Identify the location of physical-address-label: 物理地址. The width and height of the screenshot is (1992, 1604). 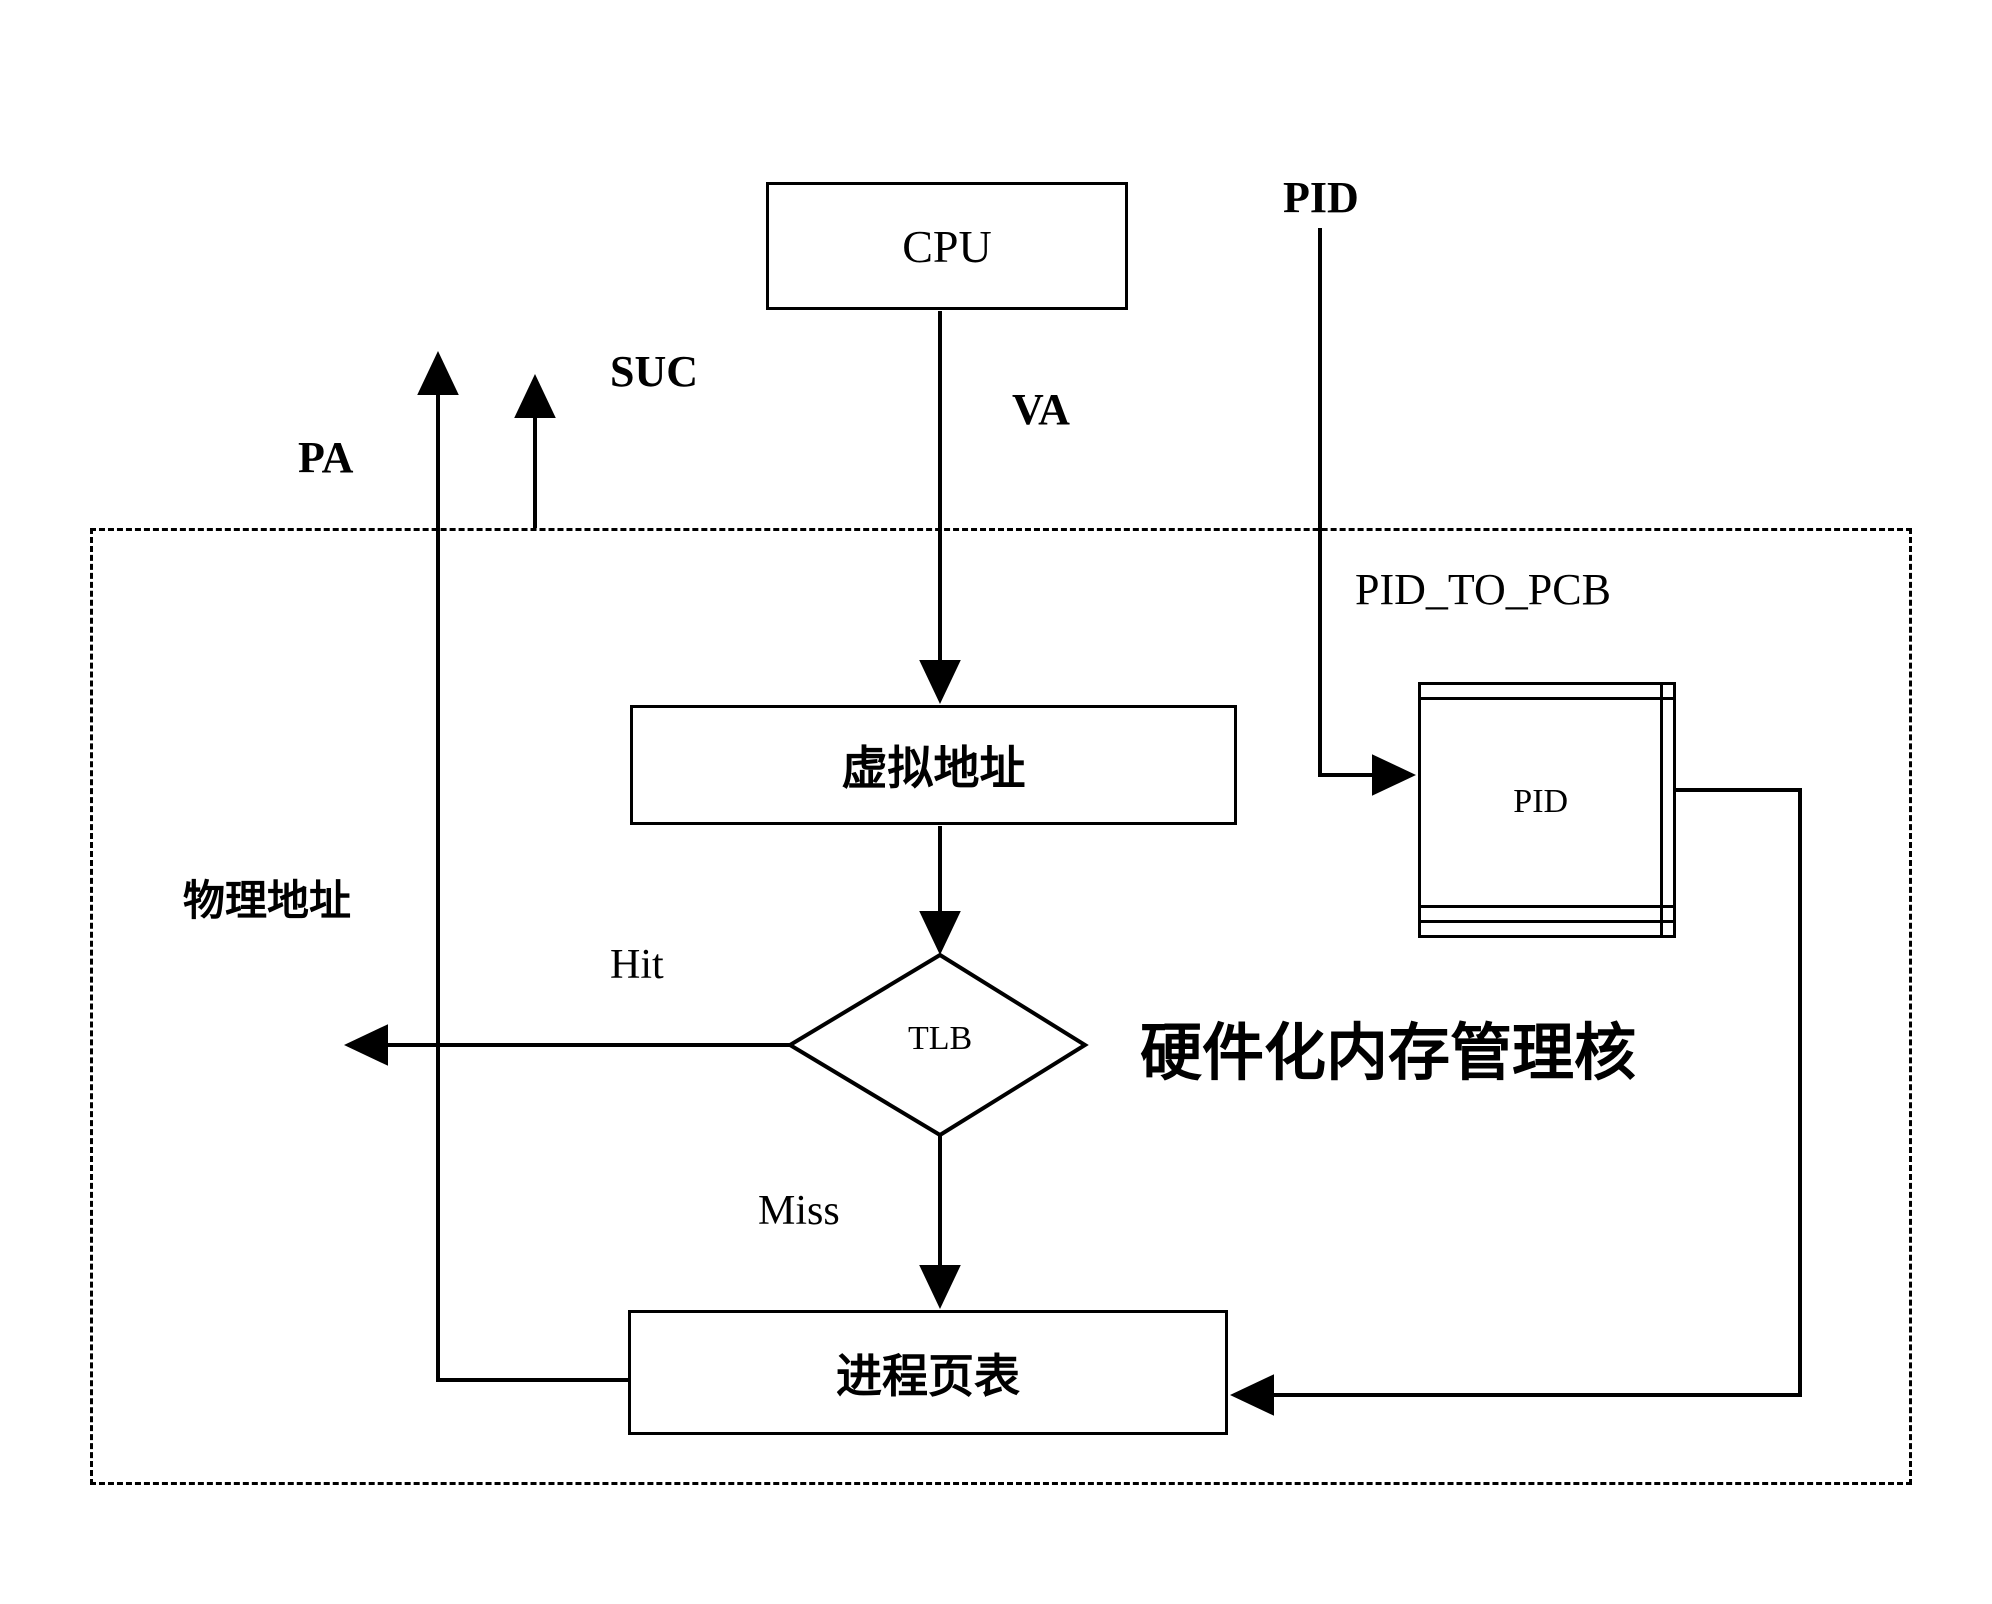
(267, 900).